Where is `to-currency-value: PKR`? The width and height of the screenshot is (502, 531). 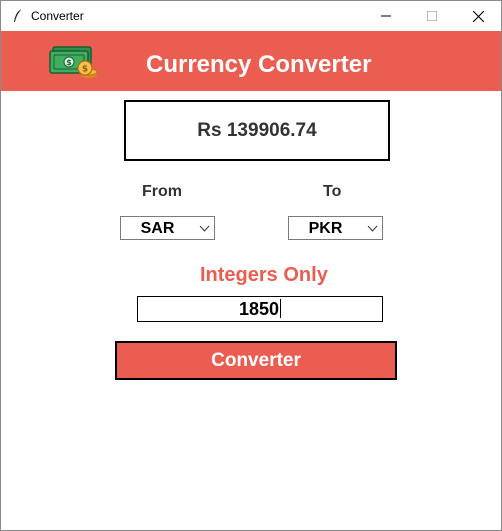 to-currency-value: PKR is located at coordinates (325, 228).